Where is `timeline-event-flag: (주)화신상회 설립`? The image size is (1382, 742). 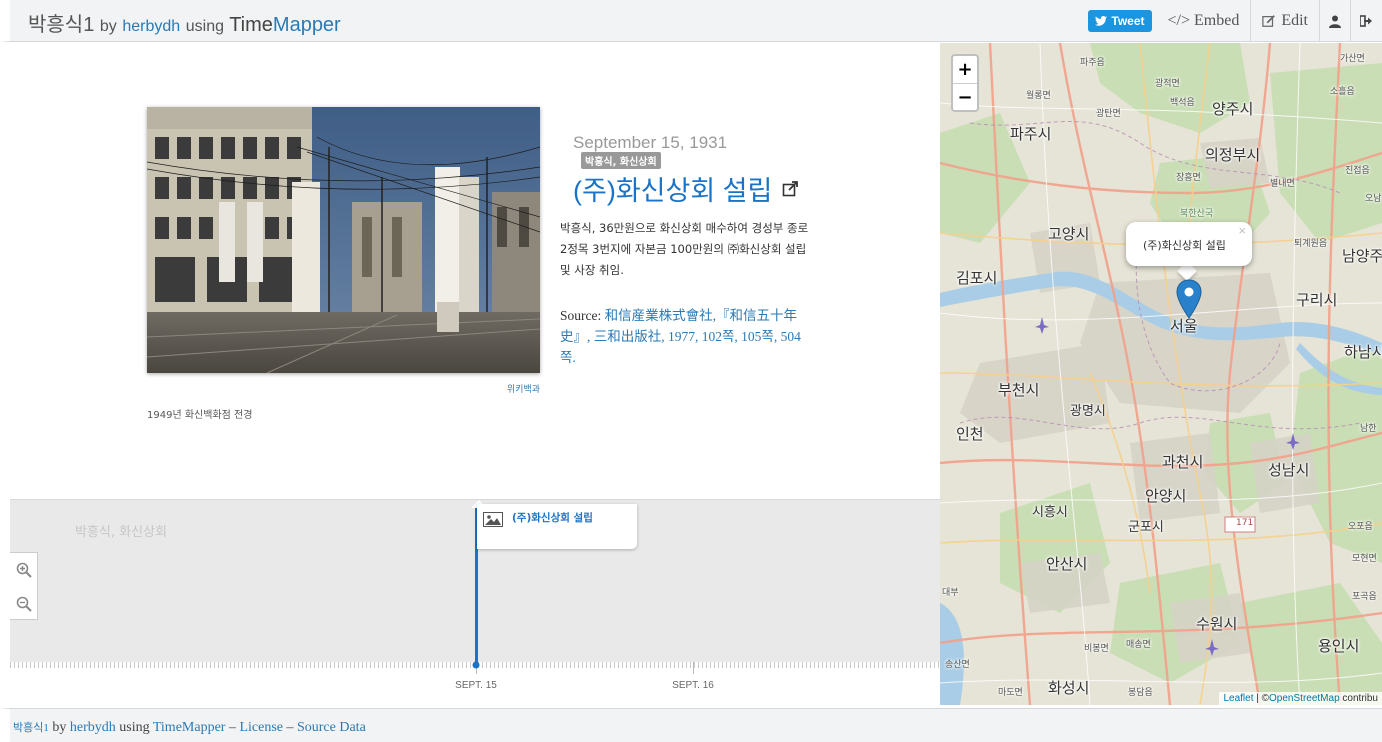
timeline-event-flag: (주)화신상회 설립 is located at coordinates (557, 526).